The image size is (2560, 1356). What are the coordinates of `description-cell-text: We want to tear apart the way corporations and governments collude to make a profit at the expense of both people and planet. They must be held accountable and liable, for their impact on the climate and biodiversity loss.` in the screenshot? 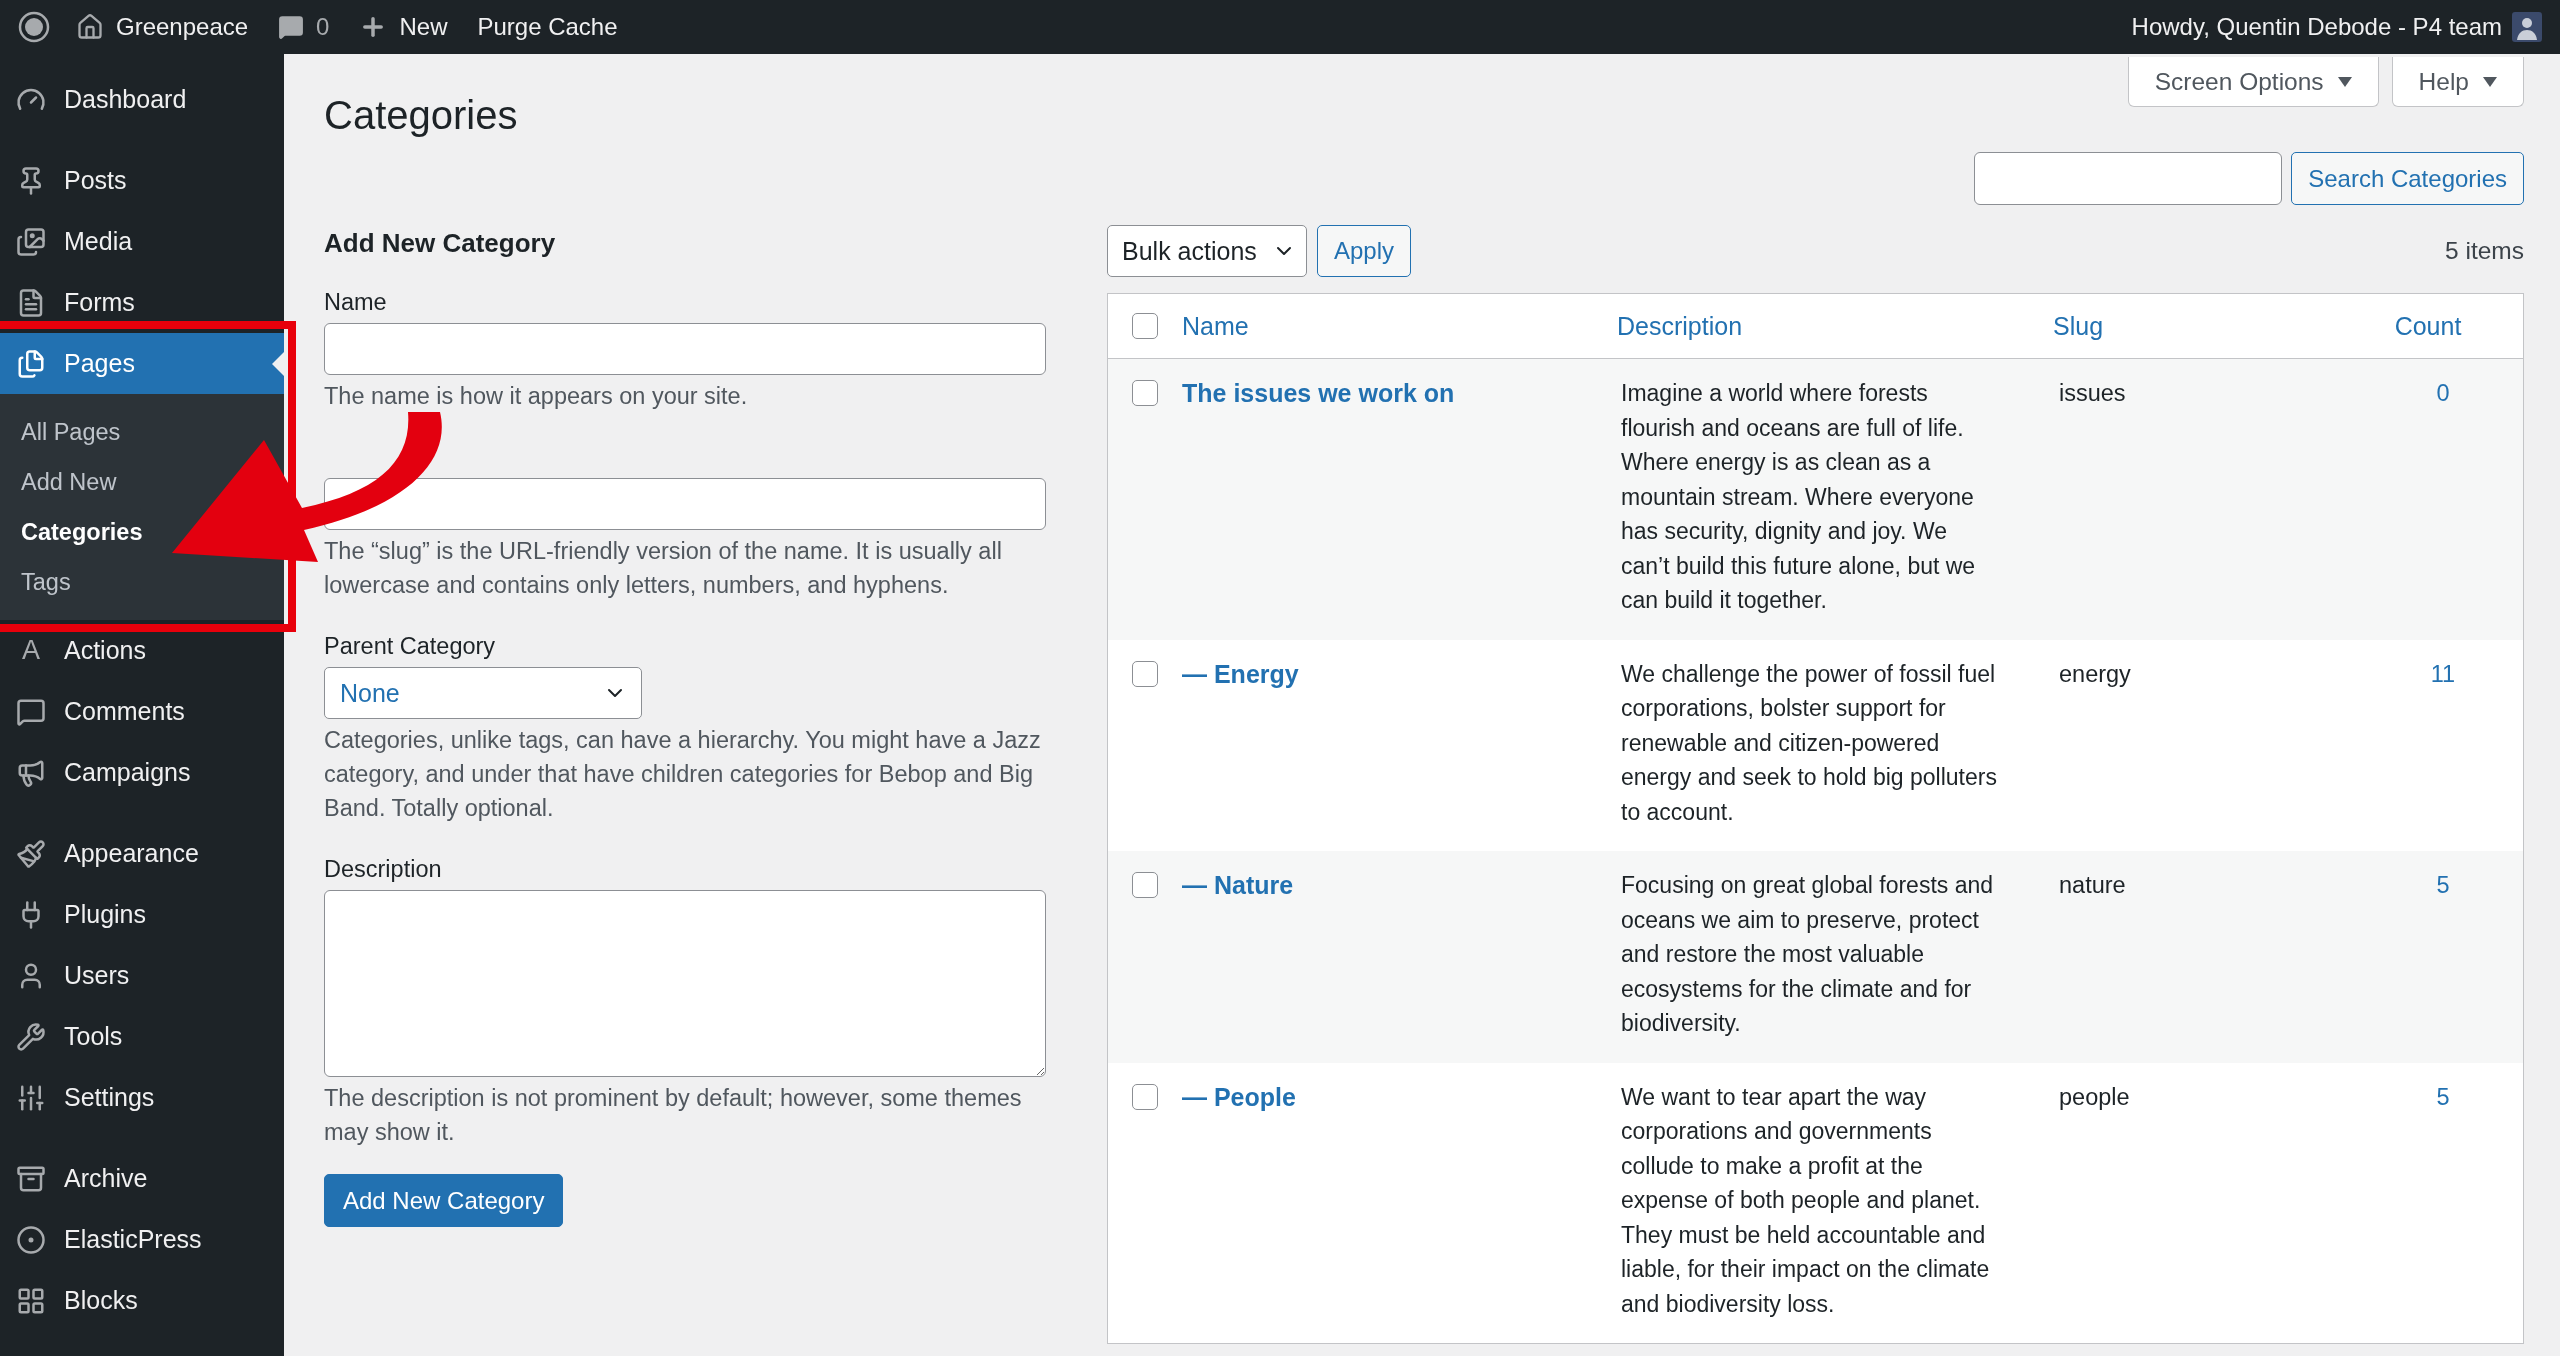 It's located at (1805, 1200).